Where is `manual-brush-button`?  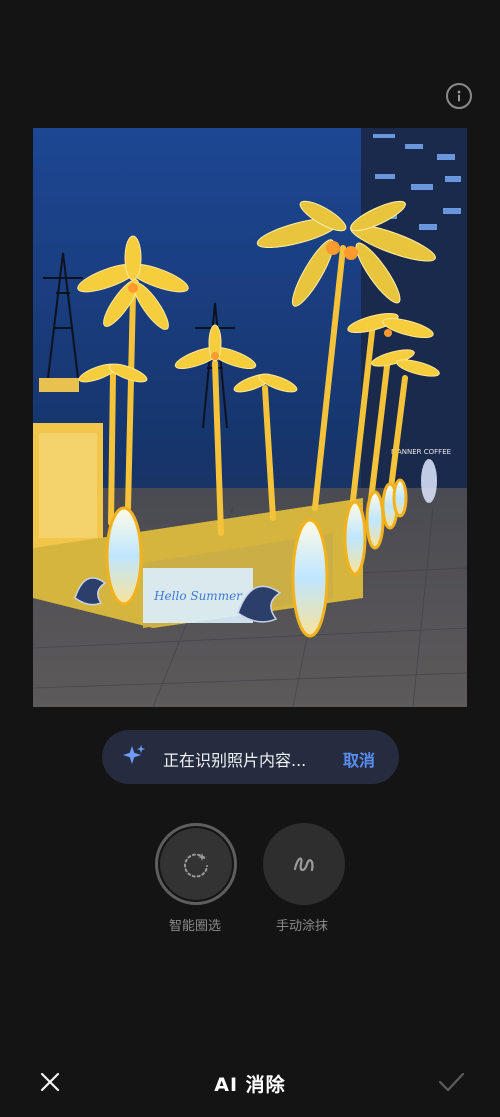
manual-brush-button is located at coordinates (304, 864).